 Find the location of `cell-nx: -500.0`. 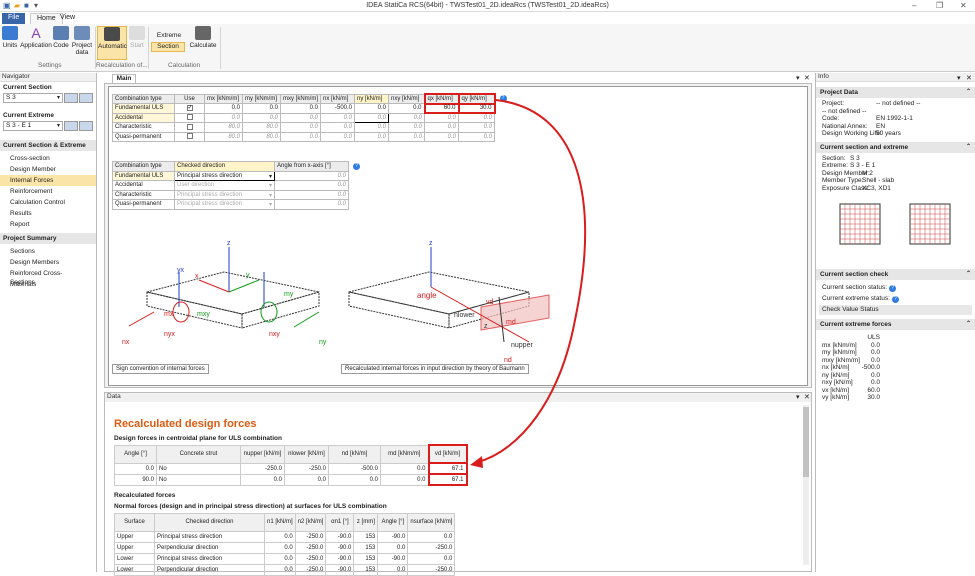

cell-nx: -500.0 is located at coordinates (337, 108).